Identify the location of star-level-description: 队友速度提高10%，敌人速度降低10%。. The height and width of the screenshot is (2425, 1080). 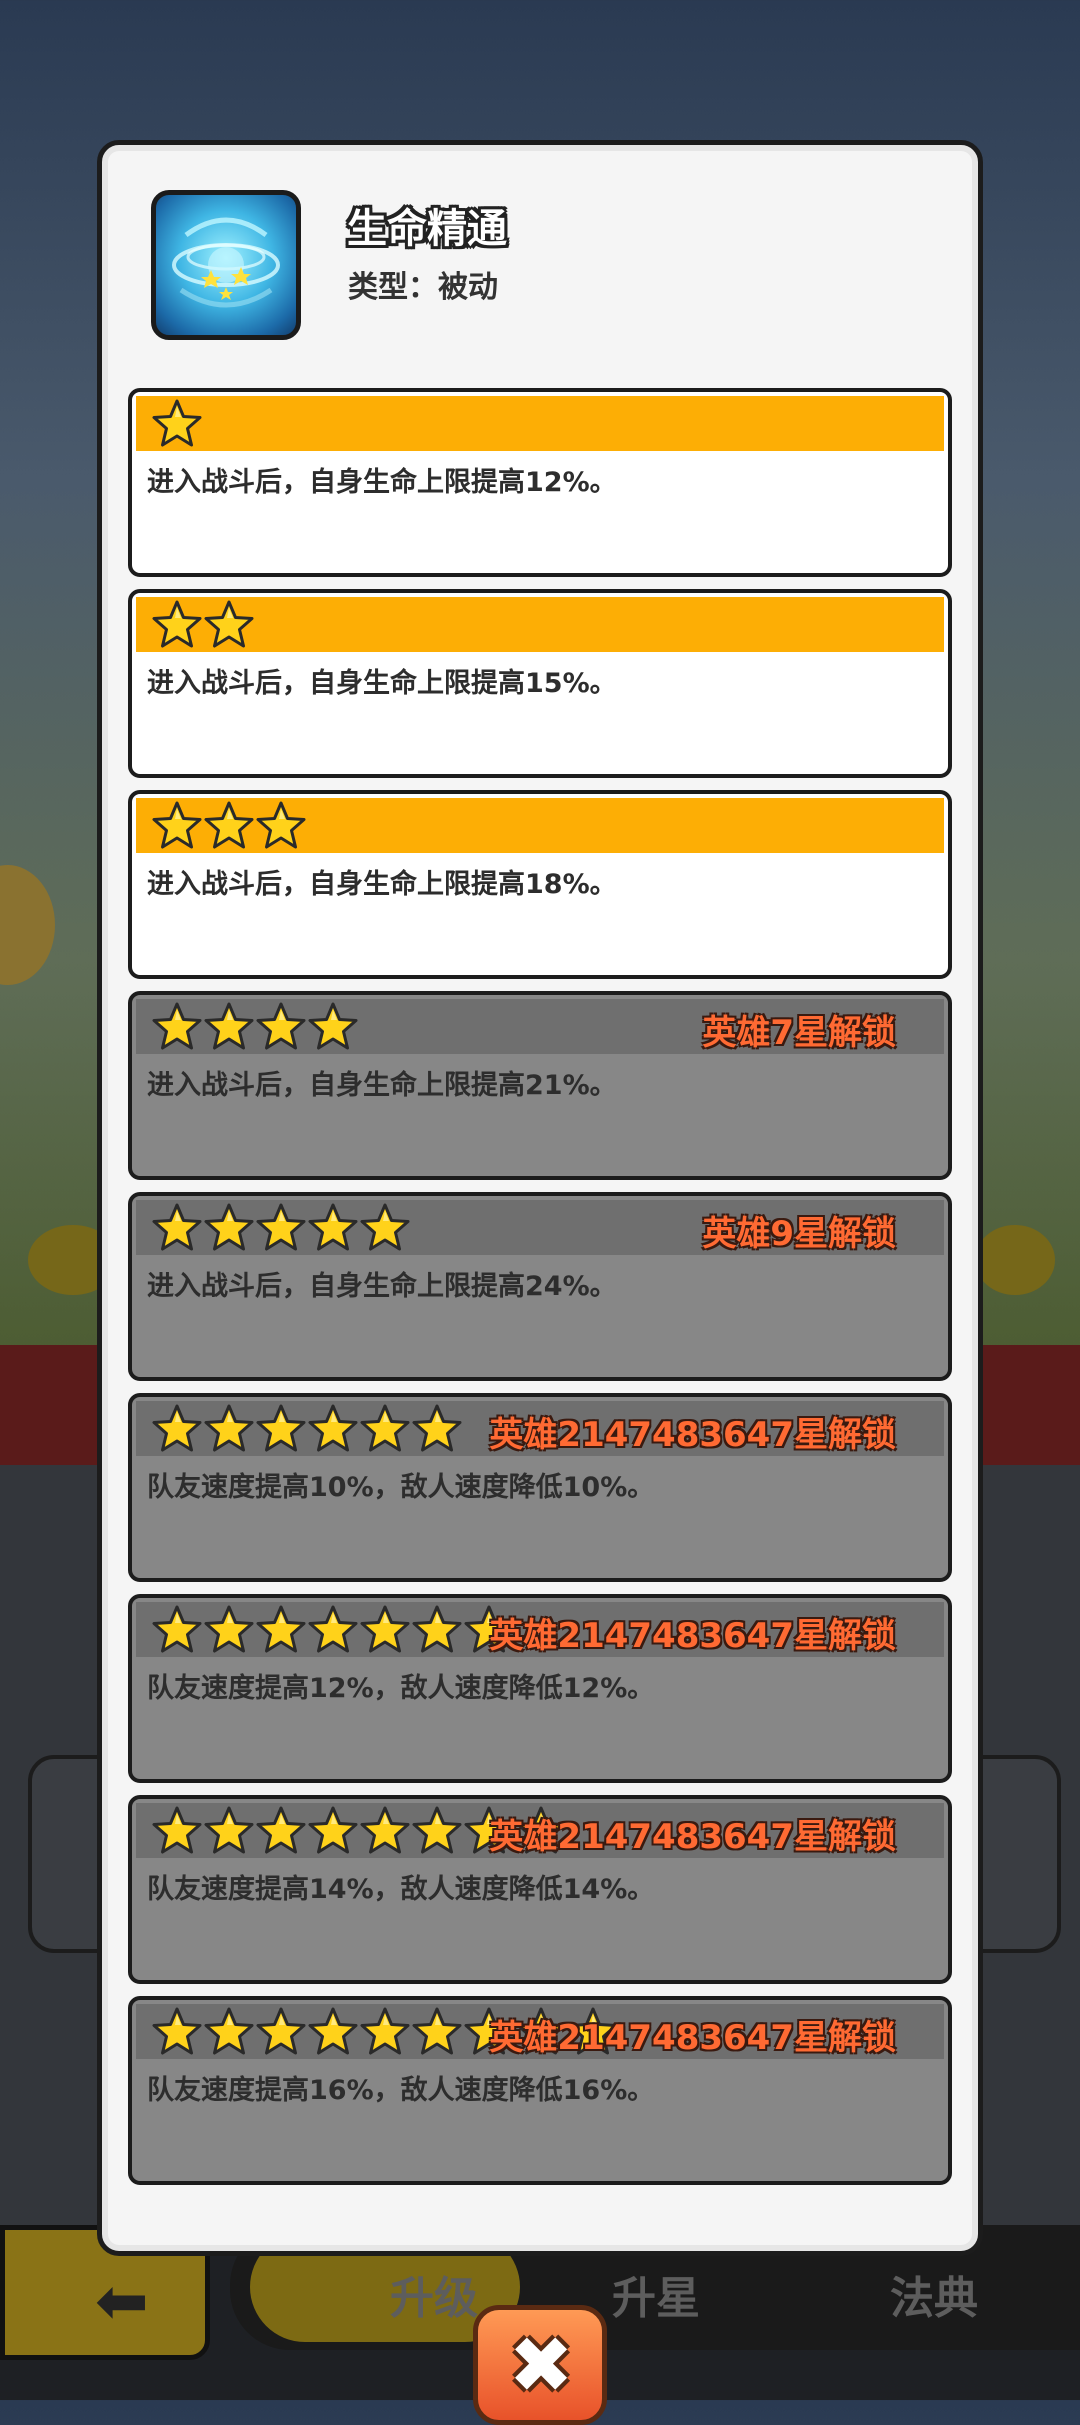
(401, 1487).